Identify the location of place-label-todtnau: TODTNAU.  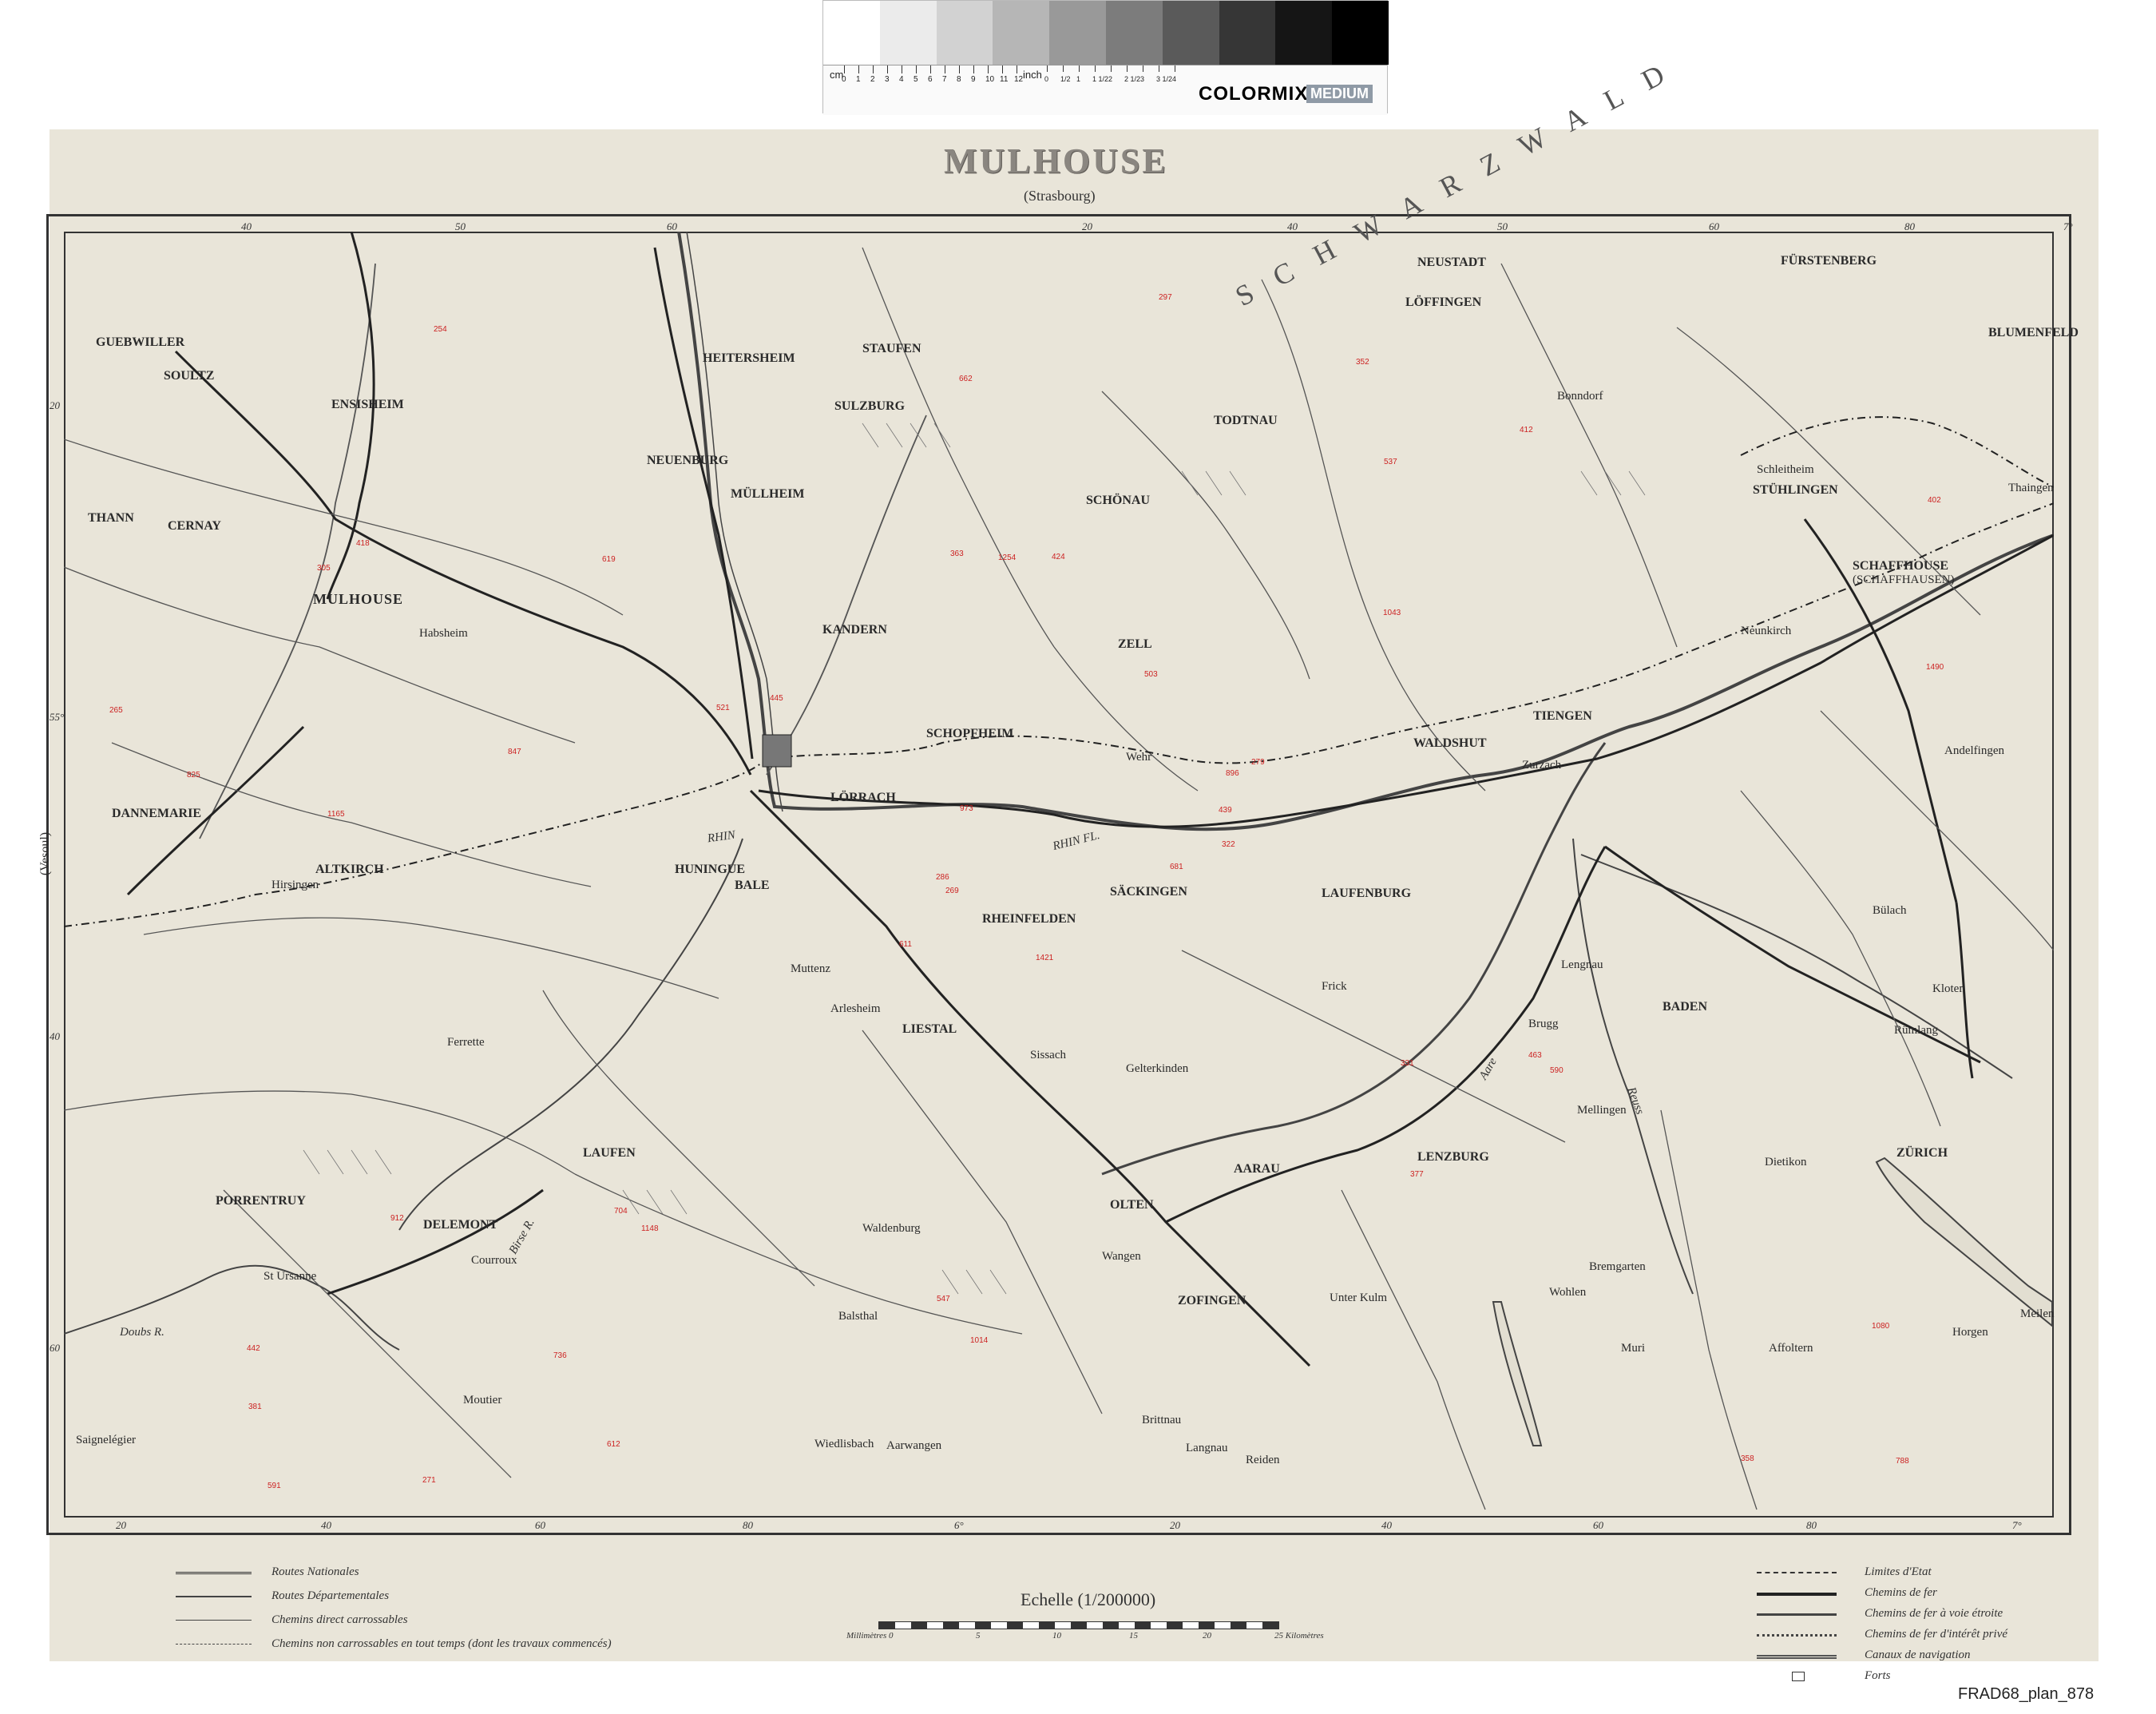
(1246, 420).